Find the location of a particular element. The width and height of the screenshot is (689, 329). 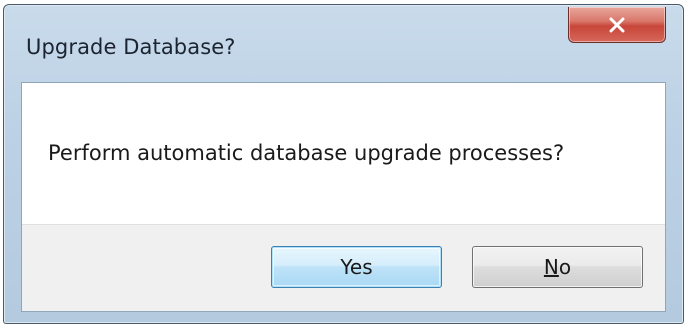

close-button is located at coordinates (617, 25).